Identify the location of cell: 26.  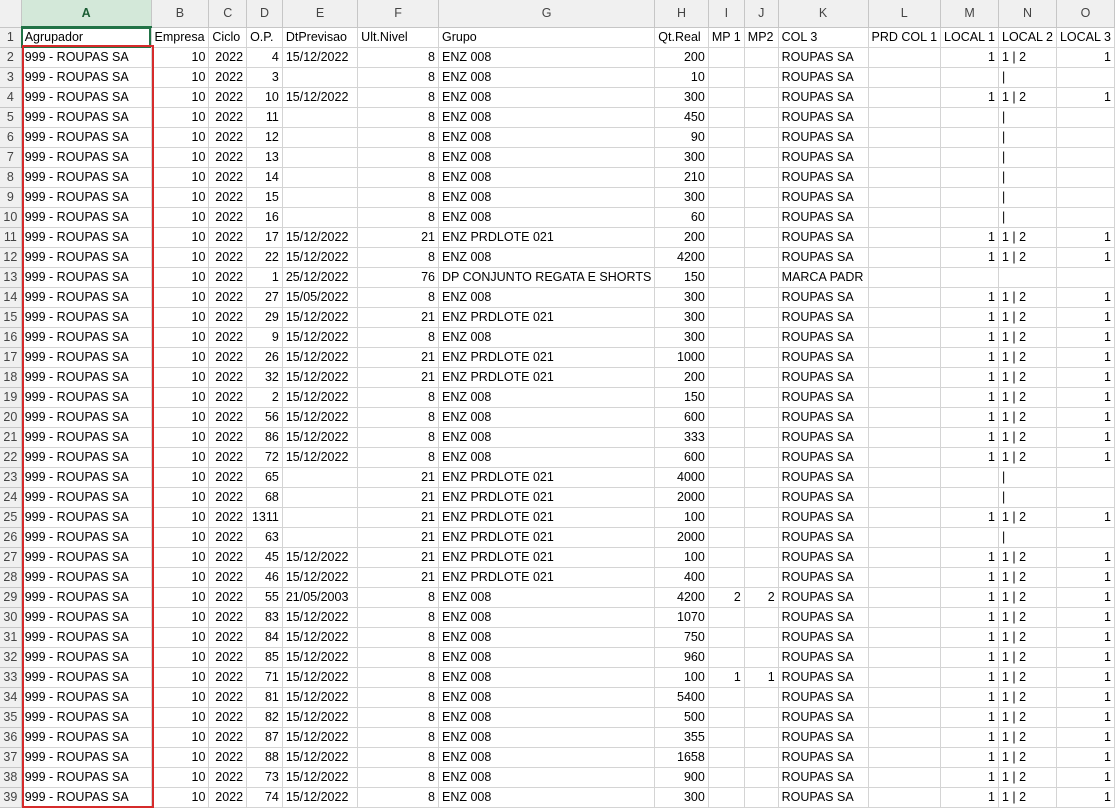
(264, 357).